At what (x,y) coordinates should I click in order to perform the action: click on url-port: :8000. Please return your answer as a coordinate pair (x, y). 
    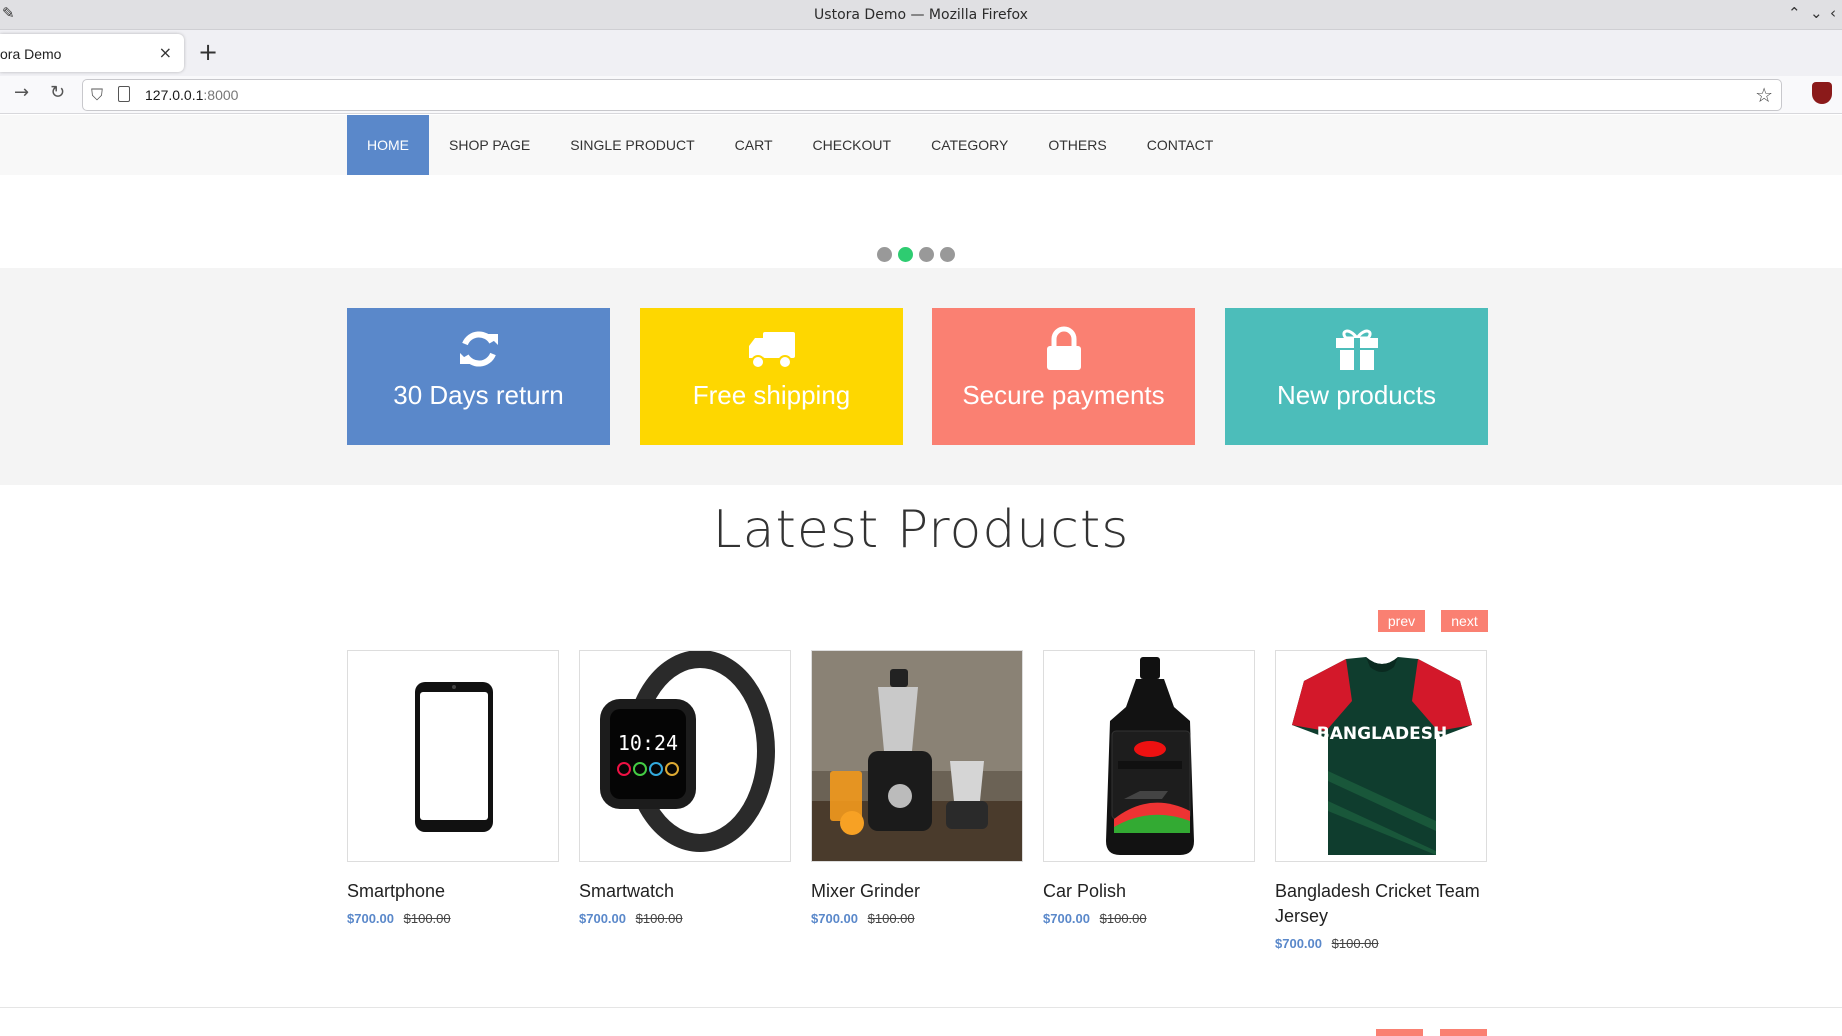
    Looking at the image, I should click on (221, 95).